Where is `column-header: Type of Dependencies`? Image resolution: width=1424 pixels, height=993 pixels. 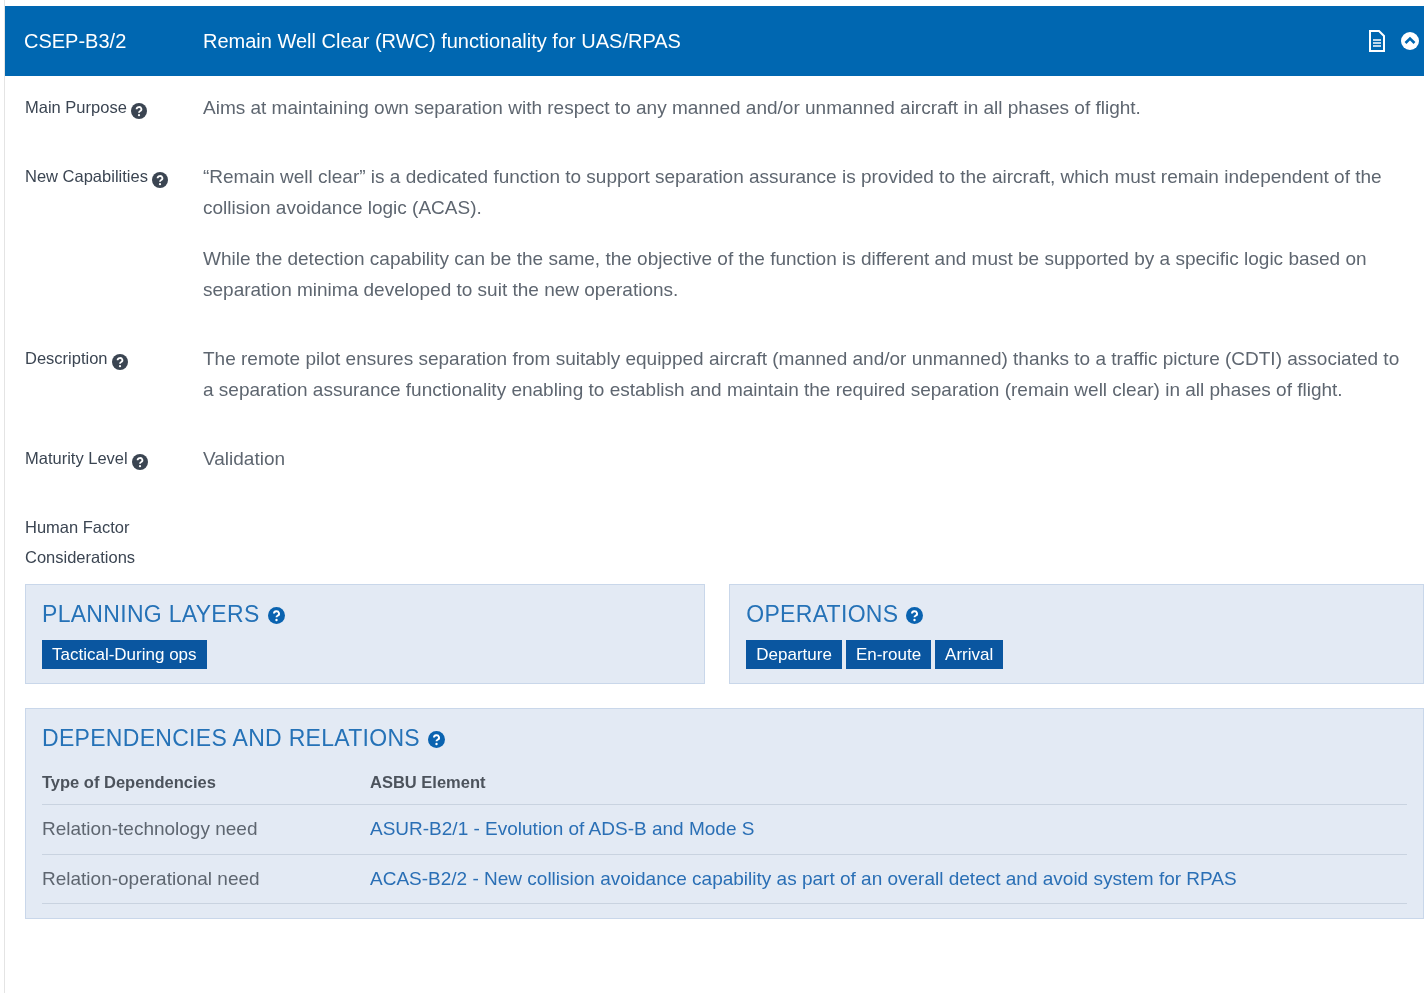 column-header: Type of Dependencies is located at coordinates (206, 782).